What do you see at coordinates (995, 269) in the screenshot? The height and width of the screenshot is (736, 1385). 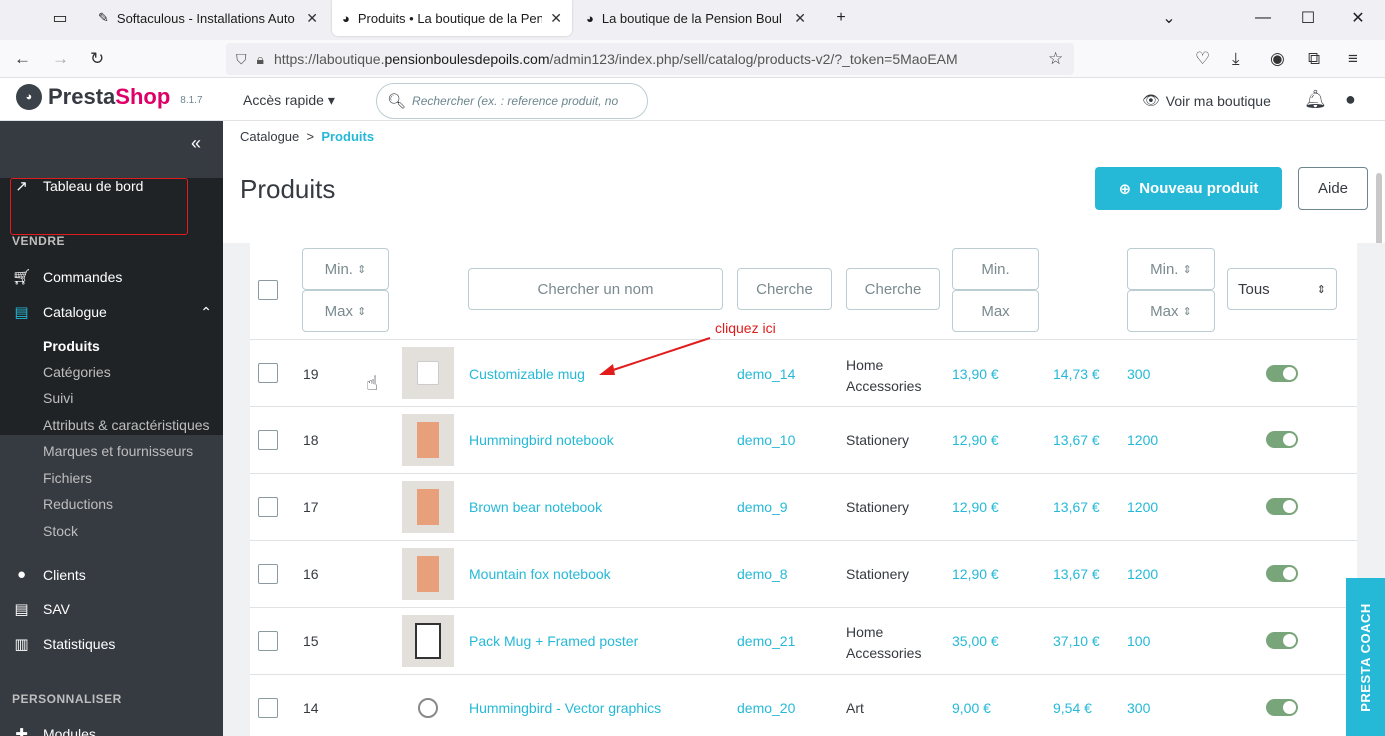 I see `price-min-filter: Min.` at bounding box center [995, 269].